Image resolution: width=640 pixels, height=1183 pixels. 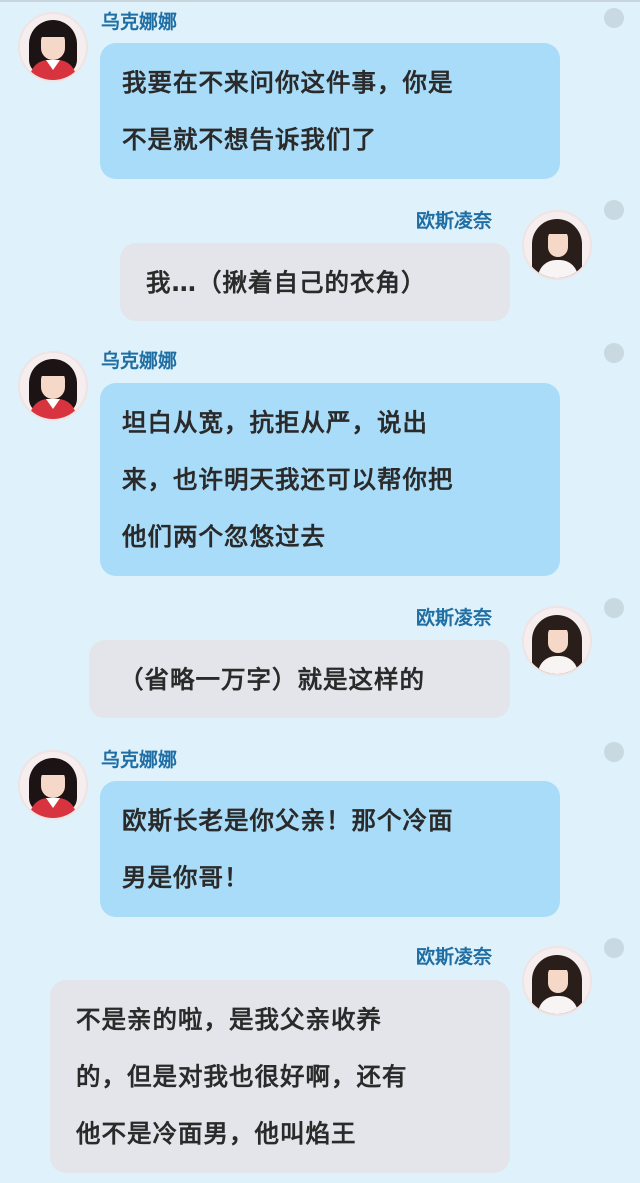 What do you see at coordinates (614, 948) in the screenshot?
I see `message-status-dot` at bounding box center [614, 948].